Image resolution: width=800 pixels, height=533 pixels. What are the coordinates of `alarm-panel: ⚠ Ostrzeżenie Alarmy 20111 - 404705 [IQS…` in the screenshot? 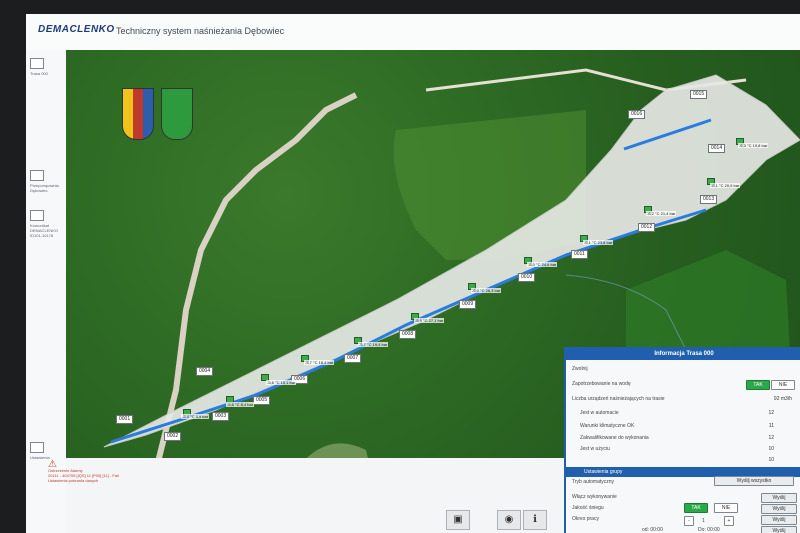 It's located at (118, 472).